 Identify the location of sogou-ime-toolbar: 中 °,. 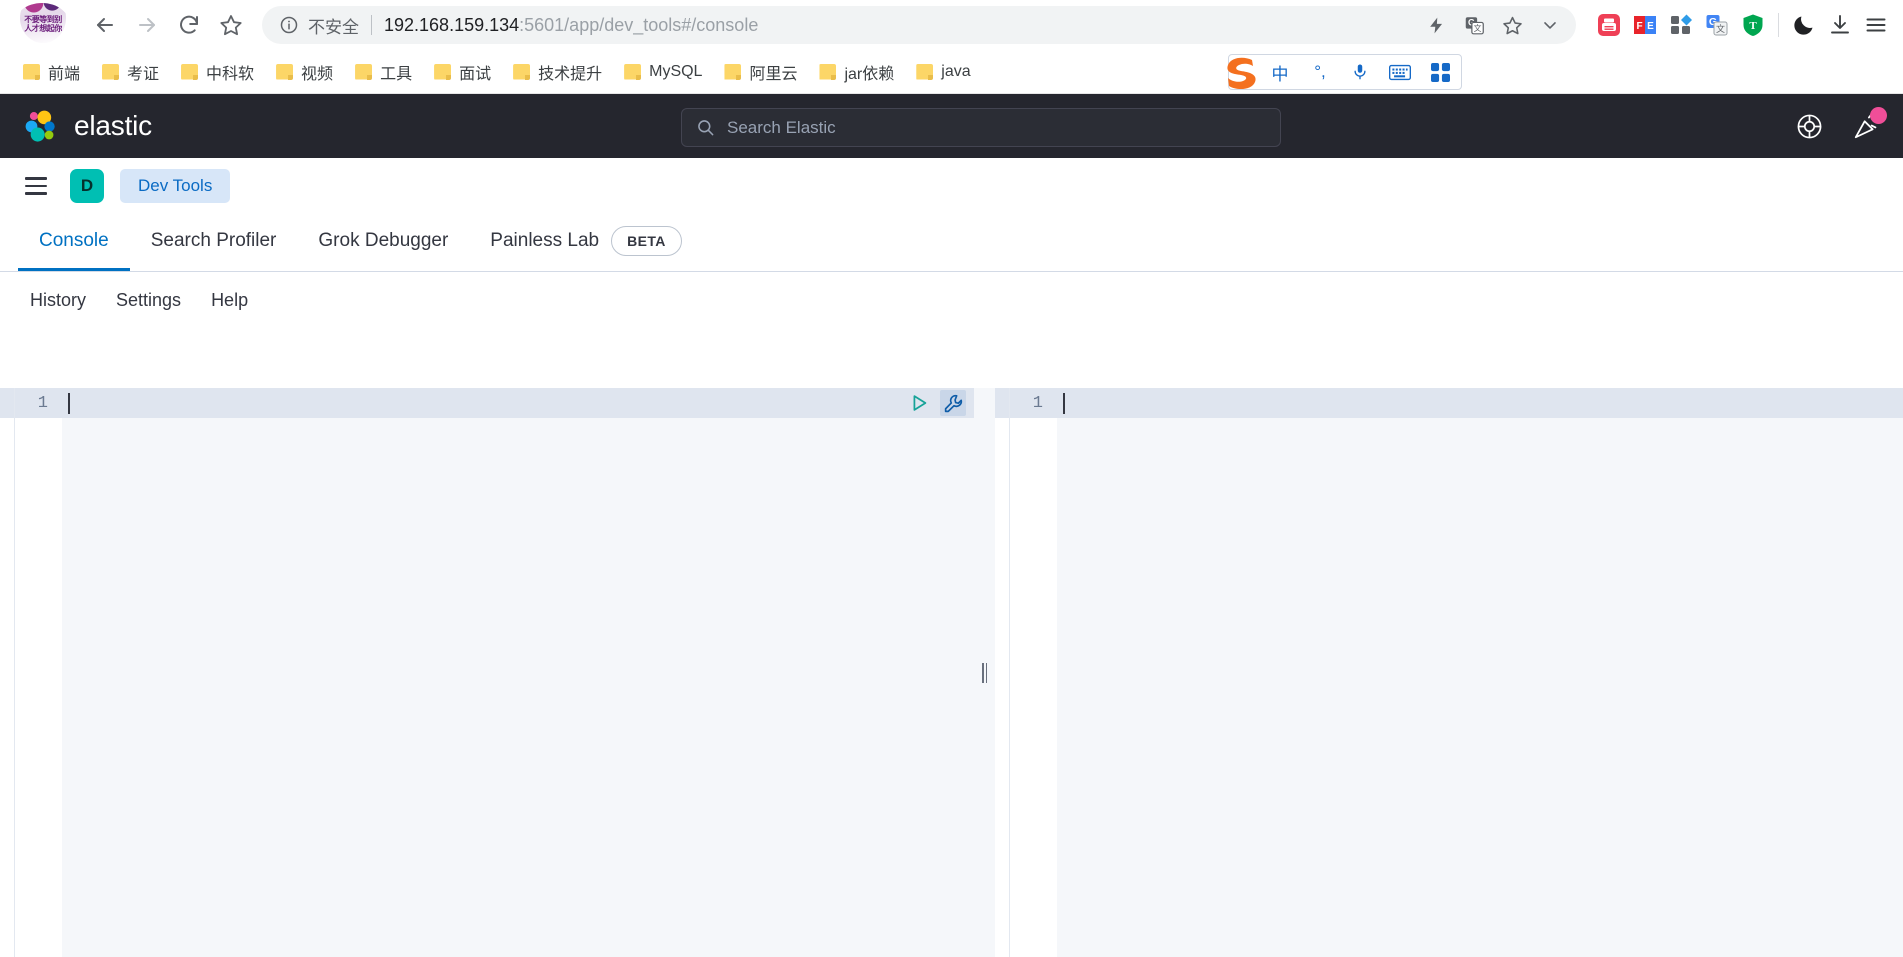
(1344, 72).